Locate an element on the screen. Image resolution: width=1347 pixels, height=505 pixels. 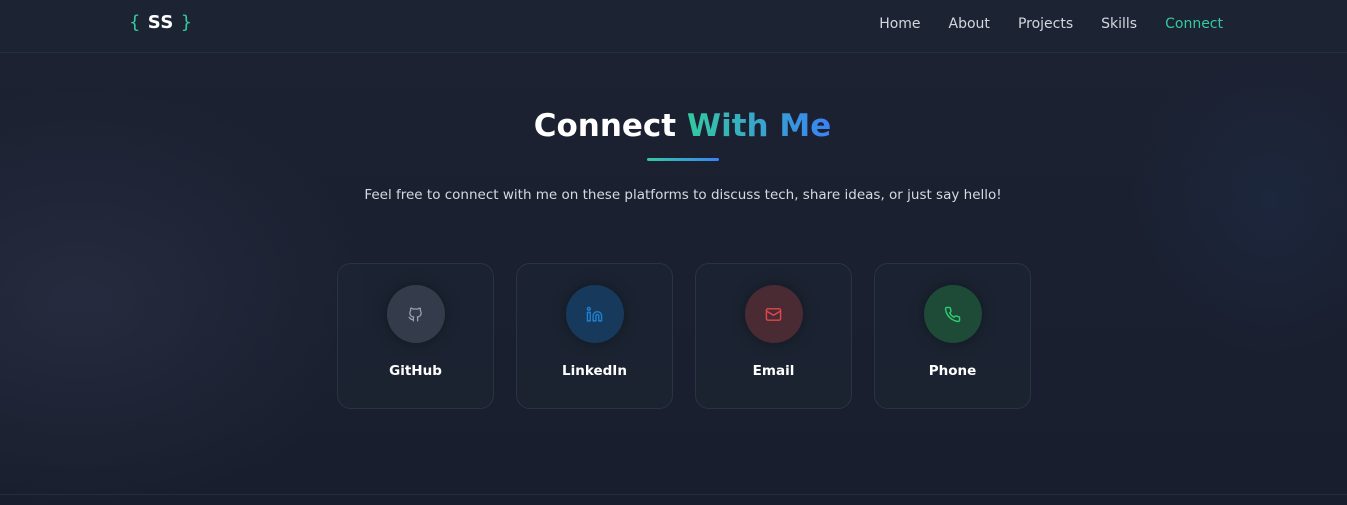
nav-links: Home About Projects Skills Connect is located at coordinates (1037, 24).